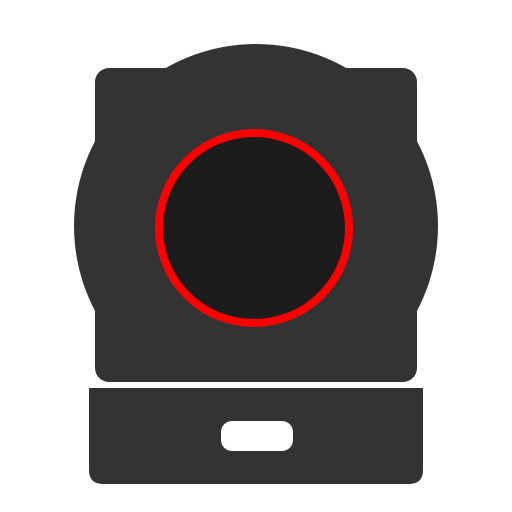 The image size is (512, 512). What do you see at coordinates (256, 385) in the screenshot?
I see `separator-line` at bounding box center [256, 385].